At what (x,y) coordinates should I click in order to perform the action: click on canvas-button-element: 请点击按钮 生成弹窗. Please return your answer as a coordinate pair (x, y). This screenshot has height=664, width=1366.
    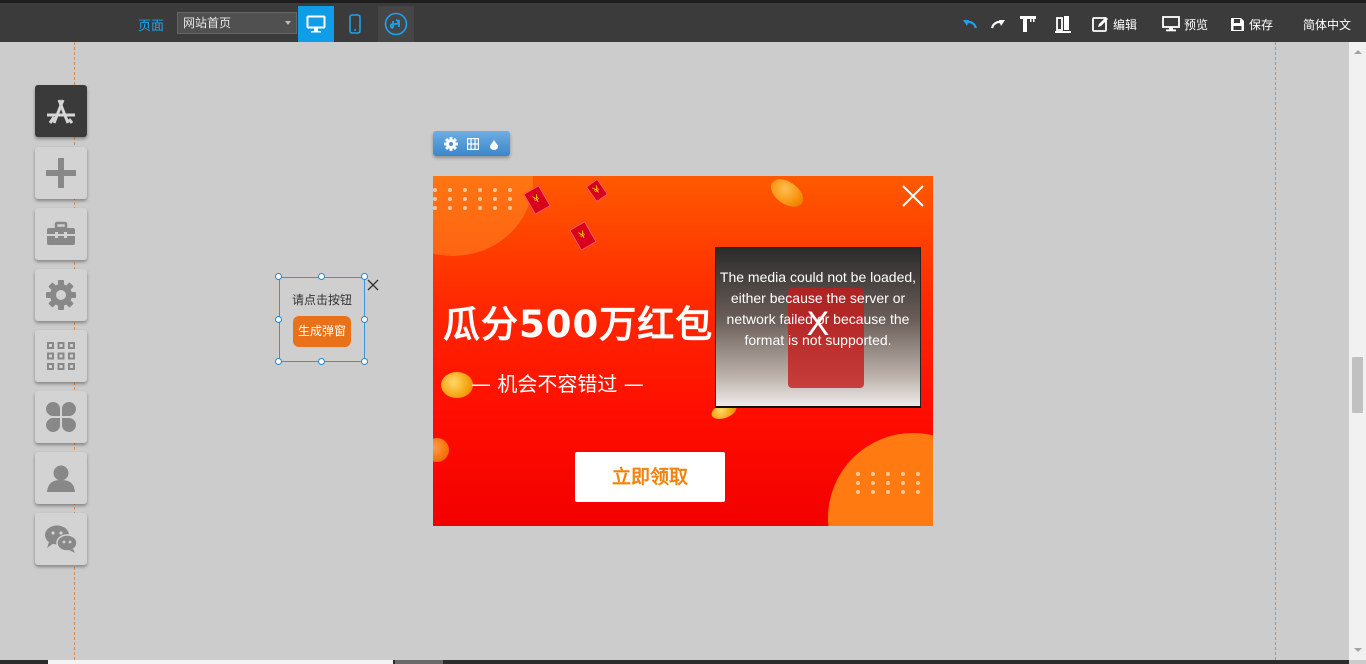
    Looking at the image, I should click on (322, 319).